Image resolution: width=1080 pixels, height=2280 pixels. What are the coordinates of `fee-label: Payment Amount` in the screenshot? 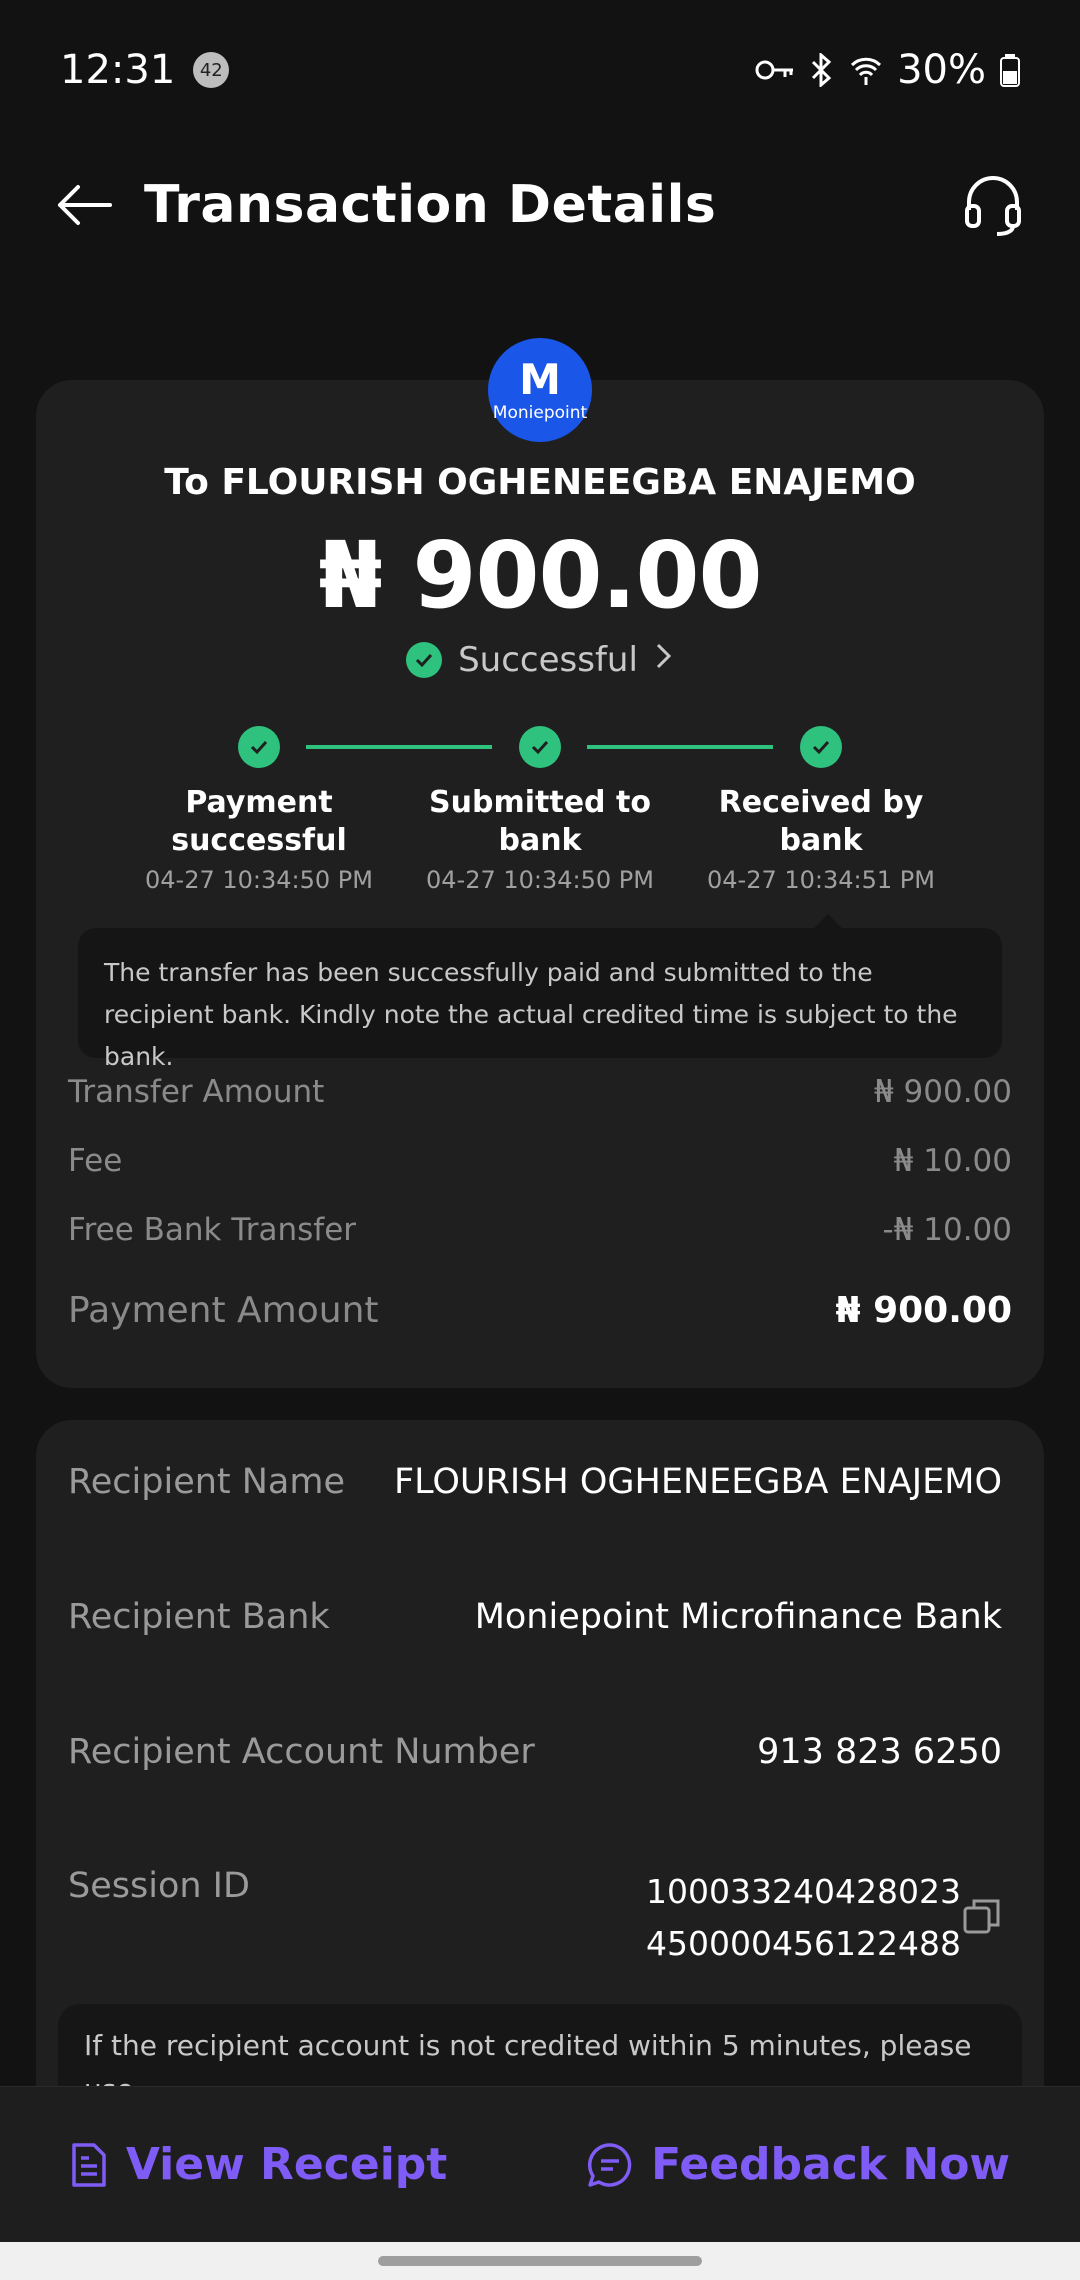 It's located at (223, 1310).